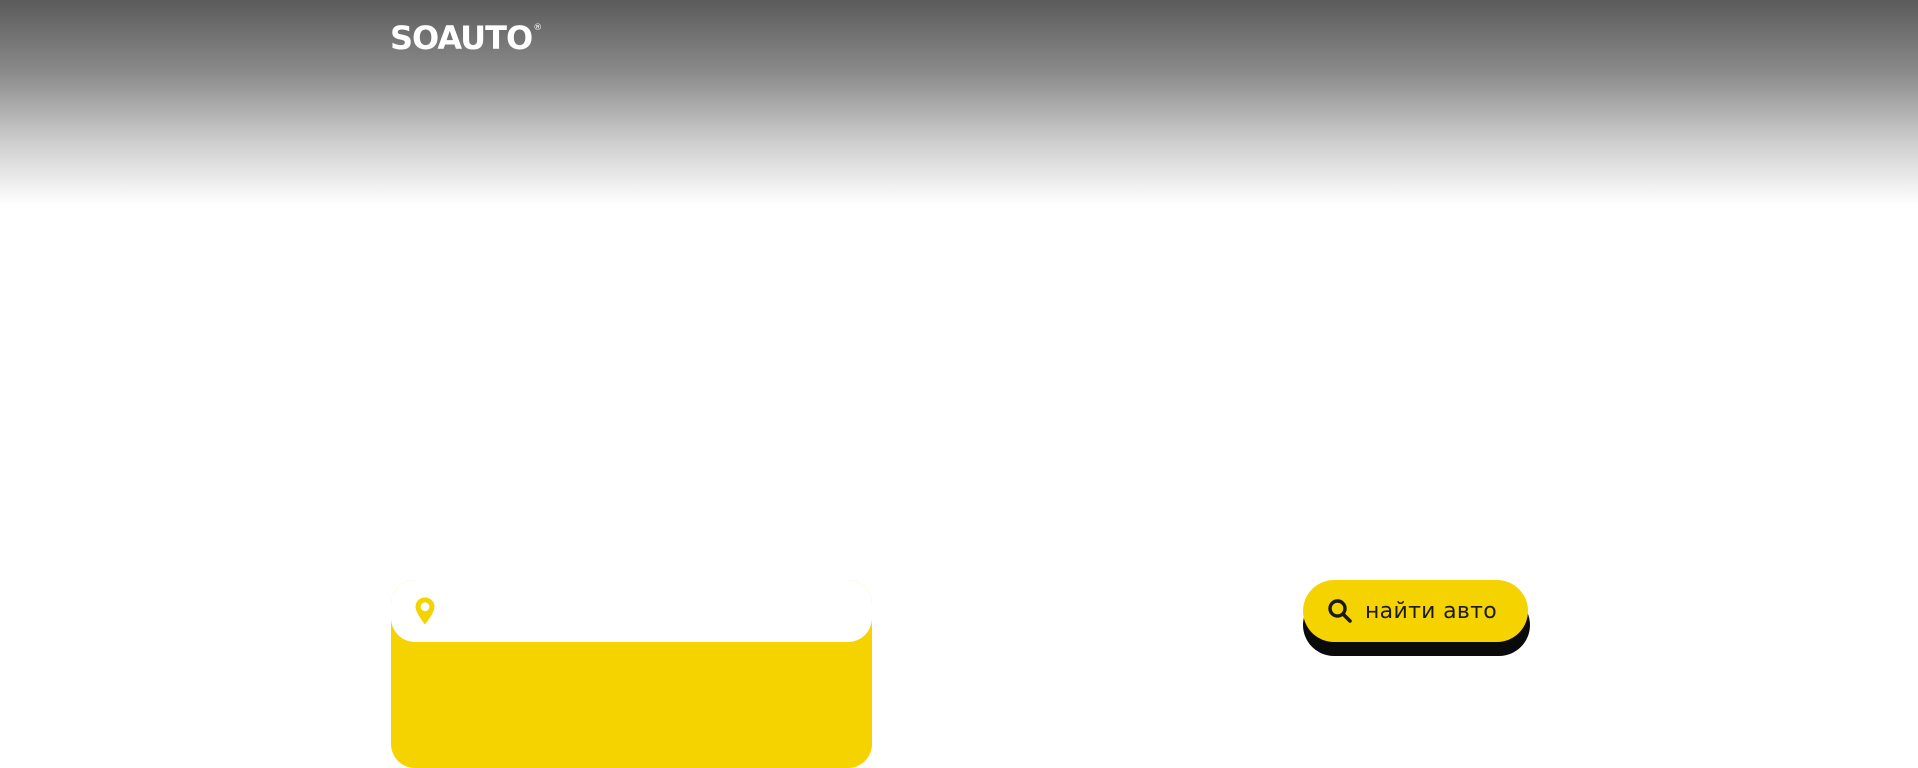 The height and width of the screenshot is (768, 1918). Describe the element at coordinates (653, 611) in the screenshot. I see `location-input` at that location.